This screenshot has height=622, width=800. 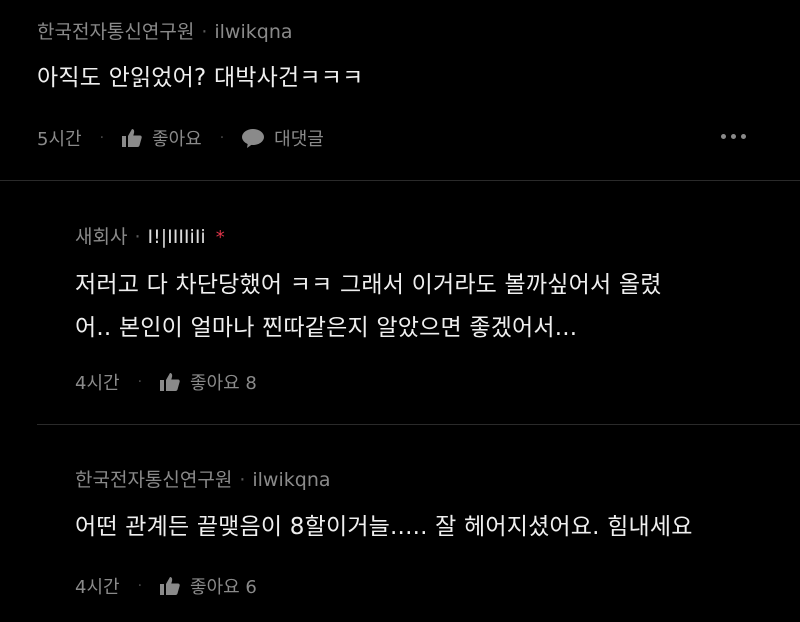 I want to click on comment-2-star: *, so click(x=220, y=237).